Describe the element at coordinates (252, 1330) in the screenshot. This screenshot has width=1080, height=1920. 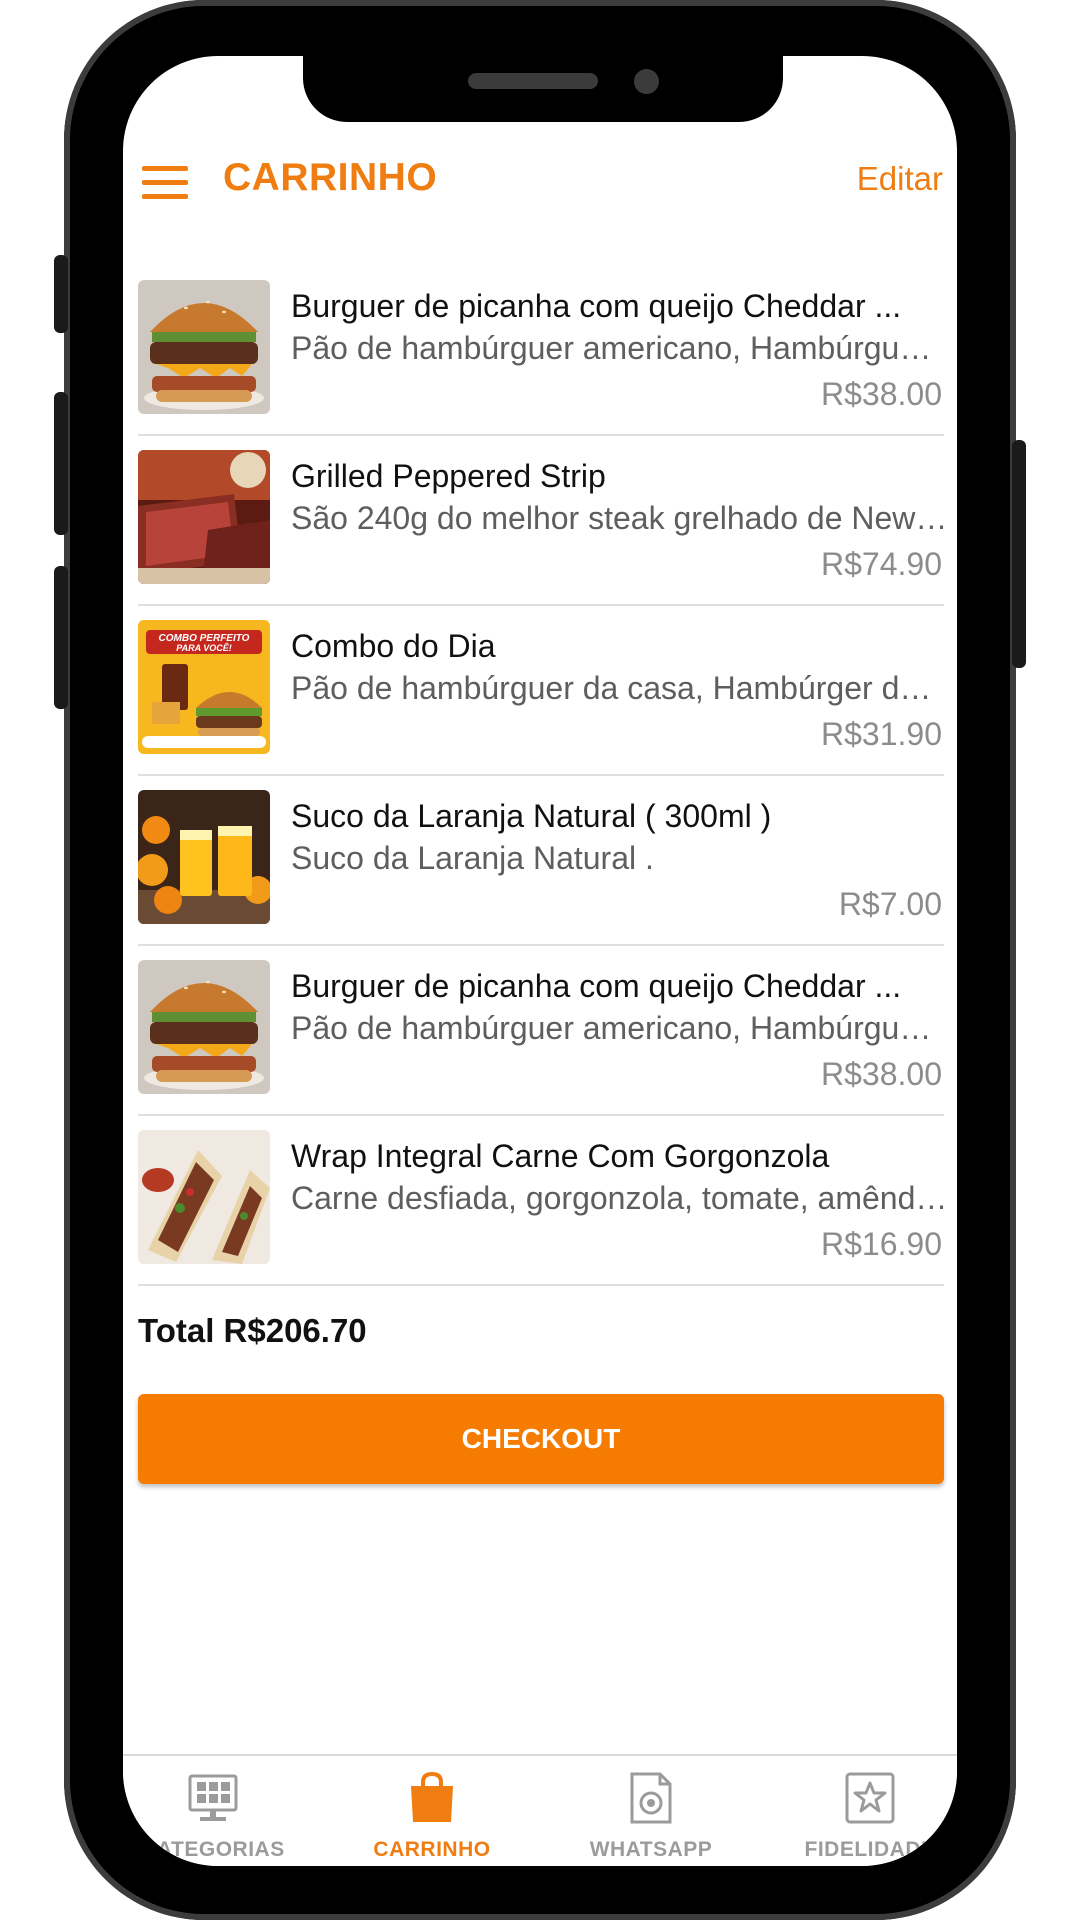
I see `cart-total: Total R$206.70` at that location.